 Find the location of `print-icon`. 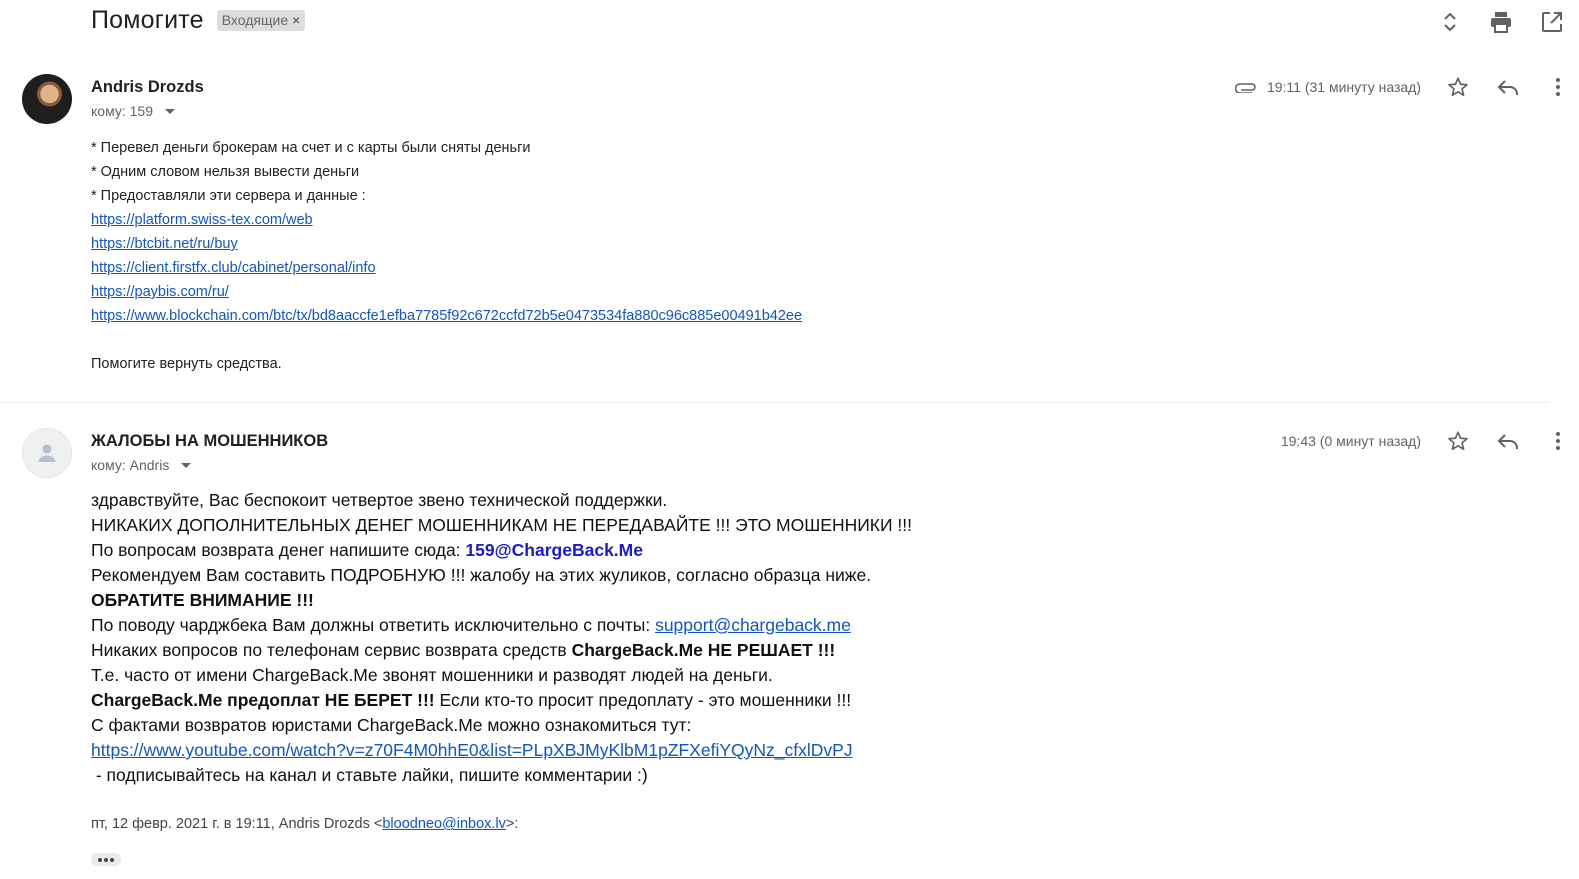

print-icon is located at coordinates (1501, 22).